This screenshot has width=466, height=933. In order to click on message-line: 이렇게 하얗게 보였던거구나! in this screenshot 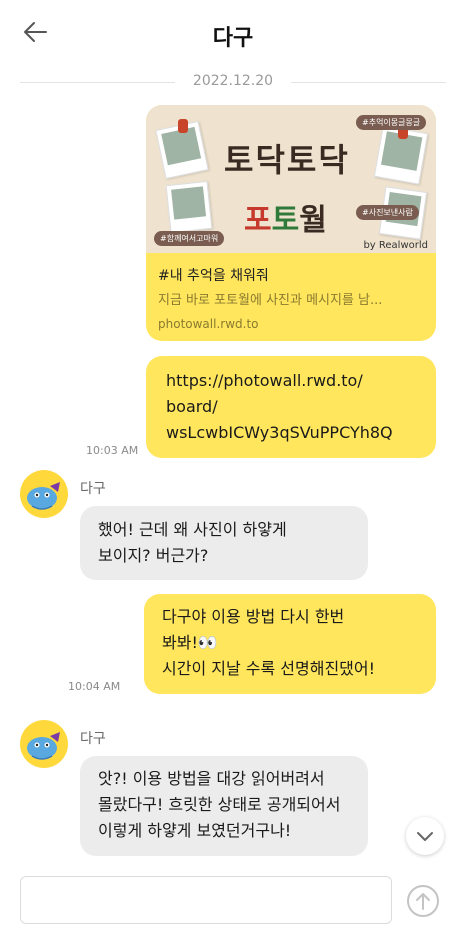, I will do `click(195, 830)`.